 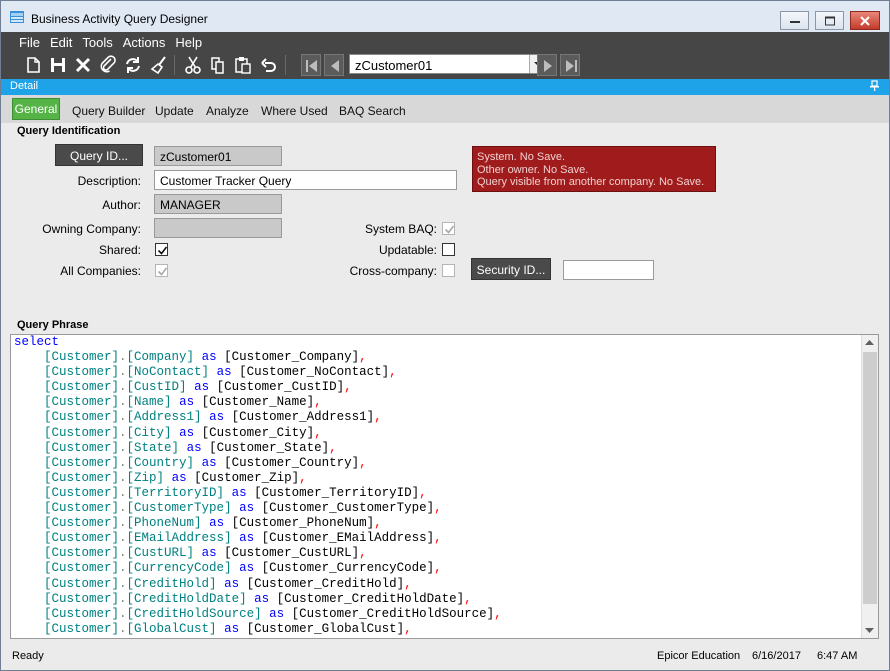 I want to click on copy-button, so click(x=218, y=65).